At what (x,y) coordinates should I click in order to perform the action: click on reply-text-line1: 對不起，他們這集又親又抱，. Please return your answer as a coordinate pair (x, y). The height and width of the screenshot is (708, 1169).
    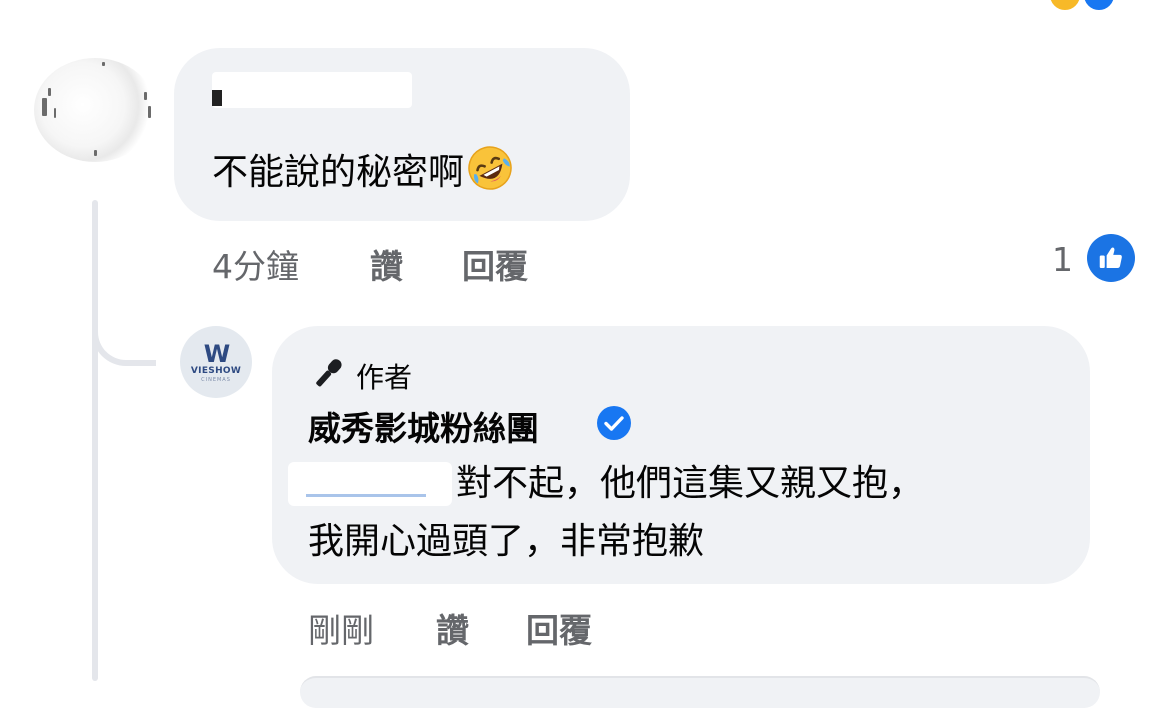
    Looking at the image, I should click on (690, 483).